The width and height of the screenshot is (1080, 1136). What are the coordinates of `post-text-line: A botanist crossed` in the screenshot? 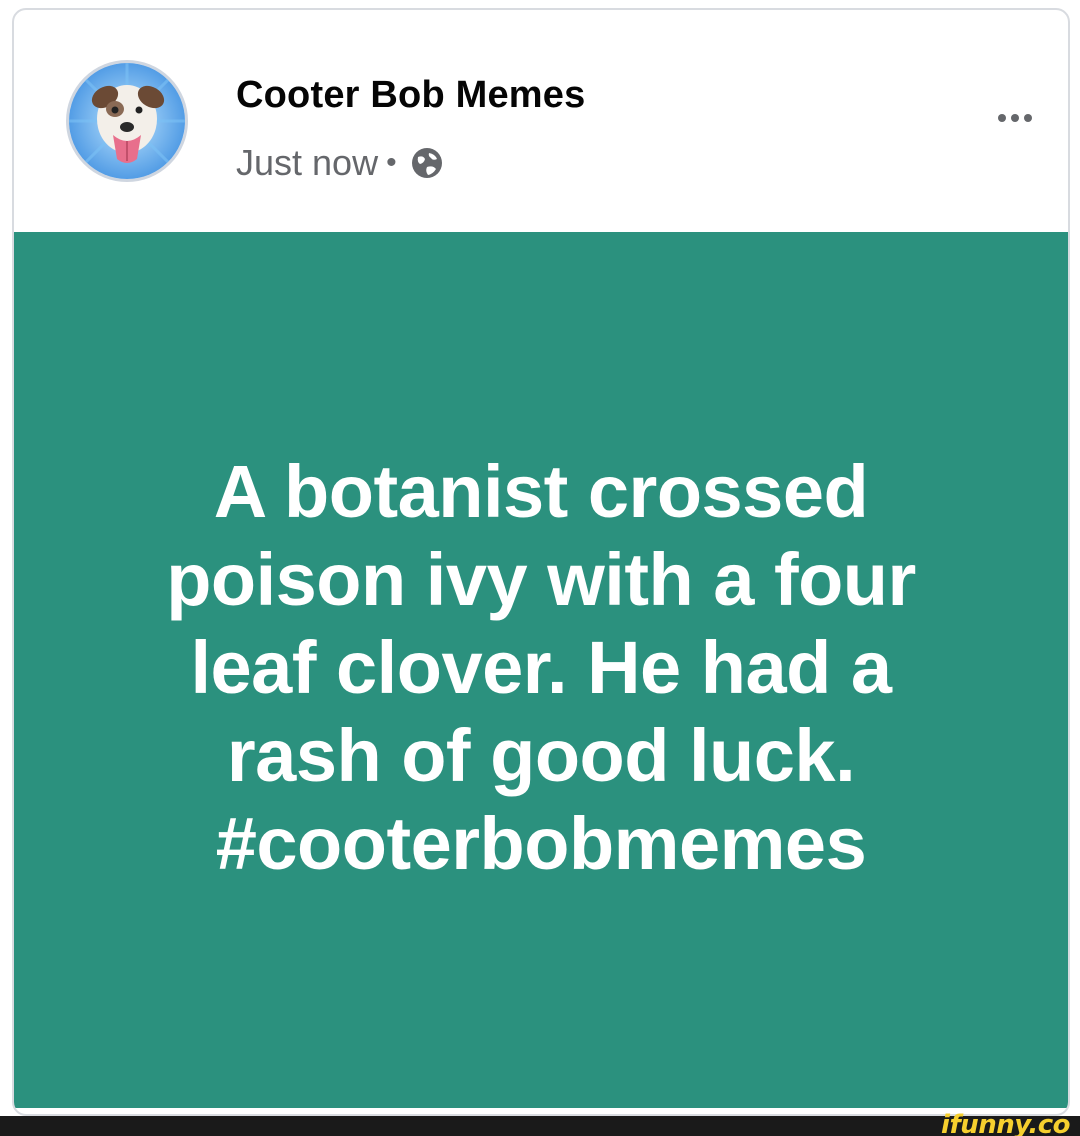 It's located at (541, 491).